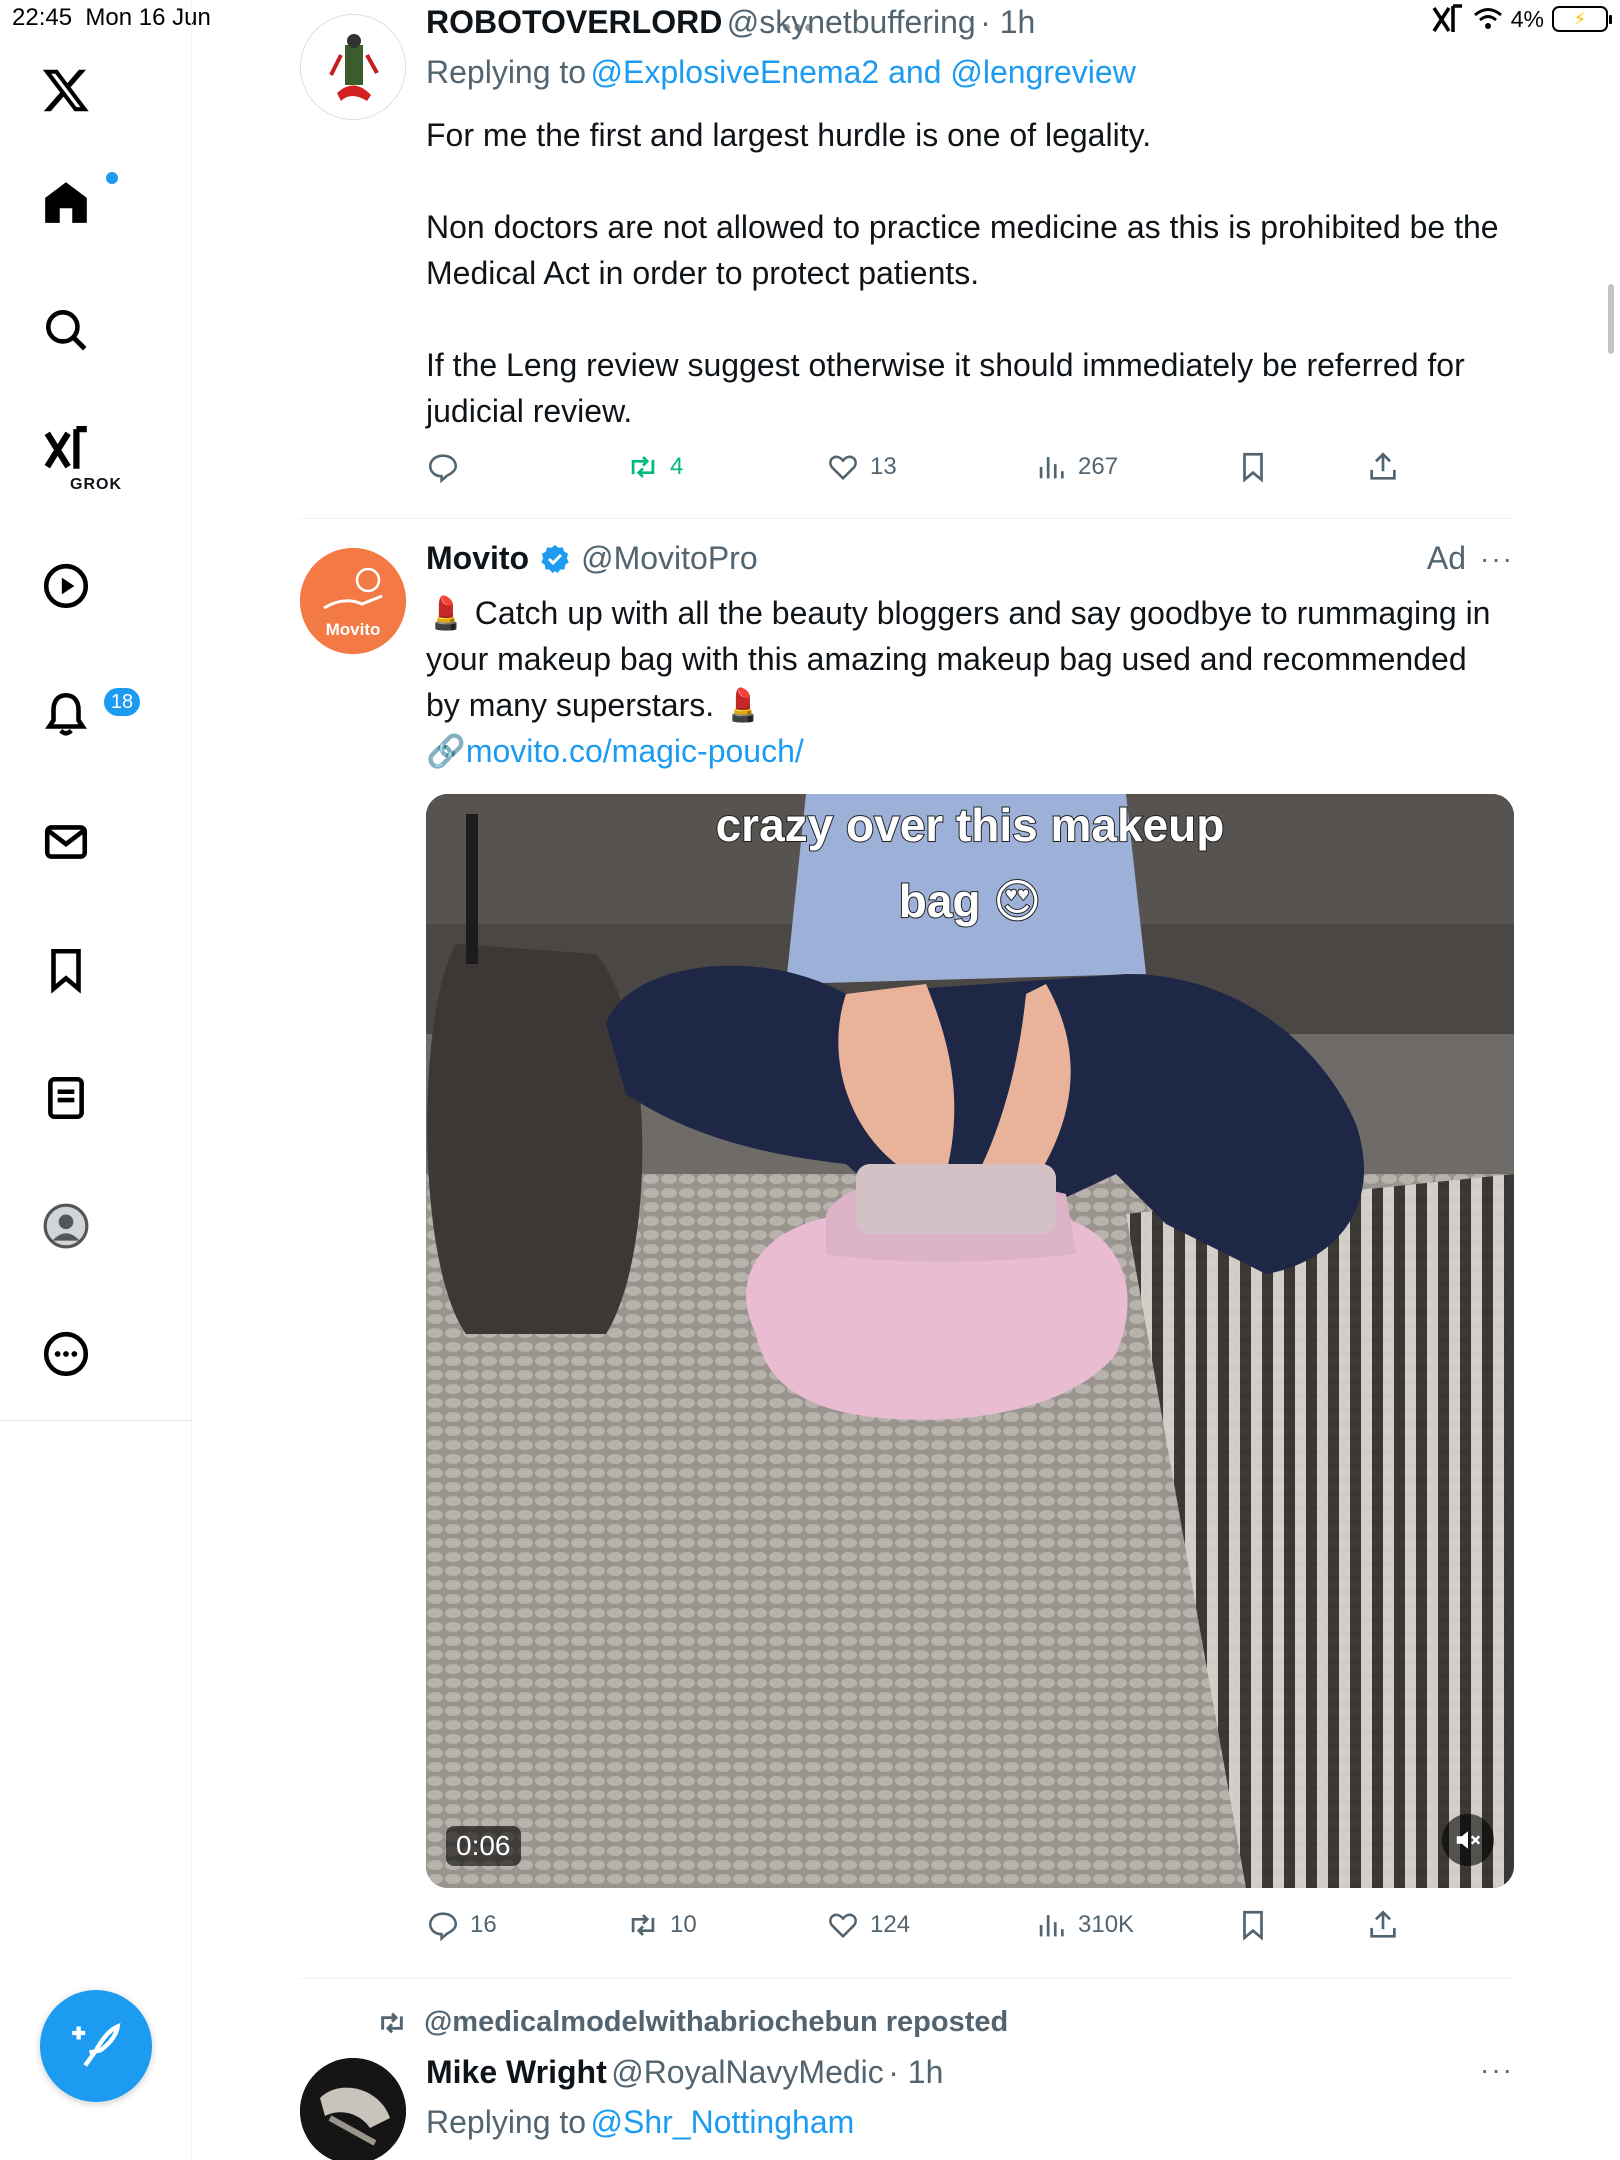  What do you see at coordinates (716, 2022) in the screenshot?
I see `reposted-by: @medicalmodelwithabriochebun reposted` at bounding box center [716, 2022].